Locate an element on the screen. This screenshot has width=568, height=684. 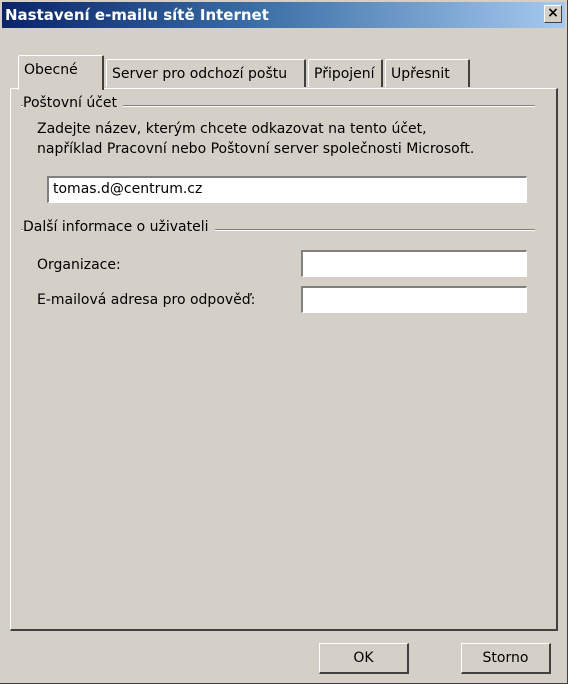
tab-advanced: Upřesnit is located at coordinates (427, 73).